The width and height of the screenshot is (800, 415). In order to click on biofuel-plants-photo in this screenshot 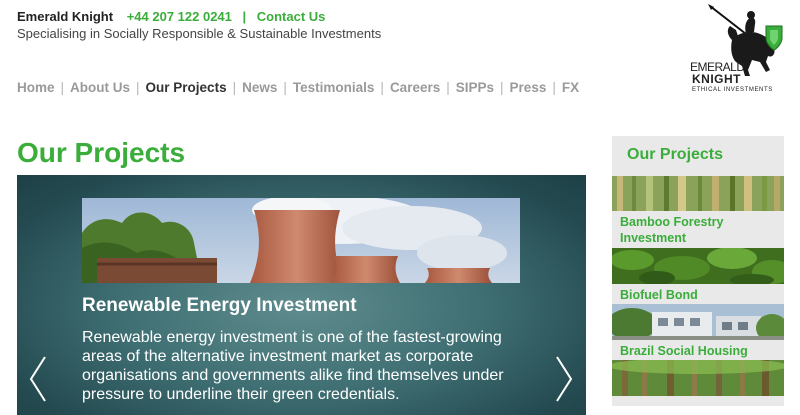, I will do `click(698, 266)`.